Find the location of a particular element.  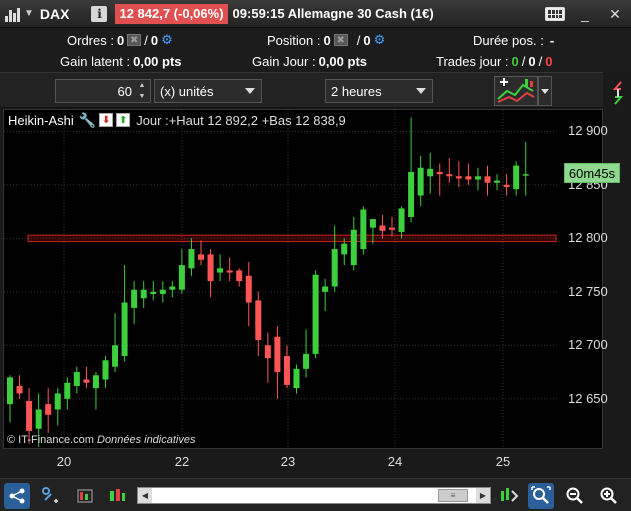

units-select: (x) unités is located at coordinates (208, 91).